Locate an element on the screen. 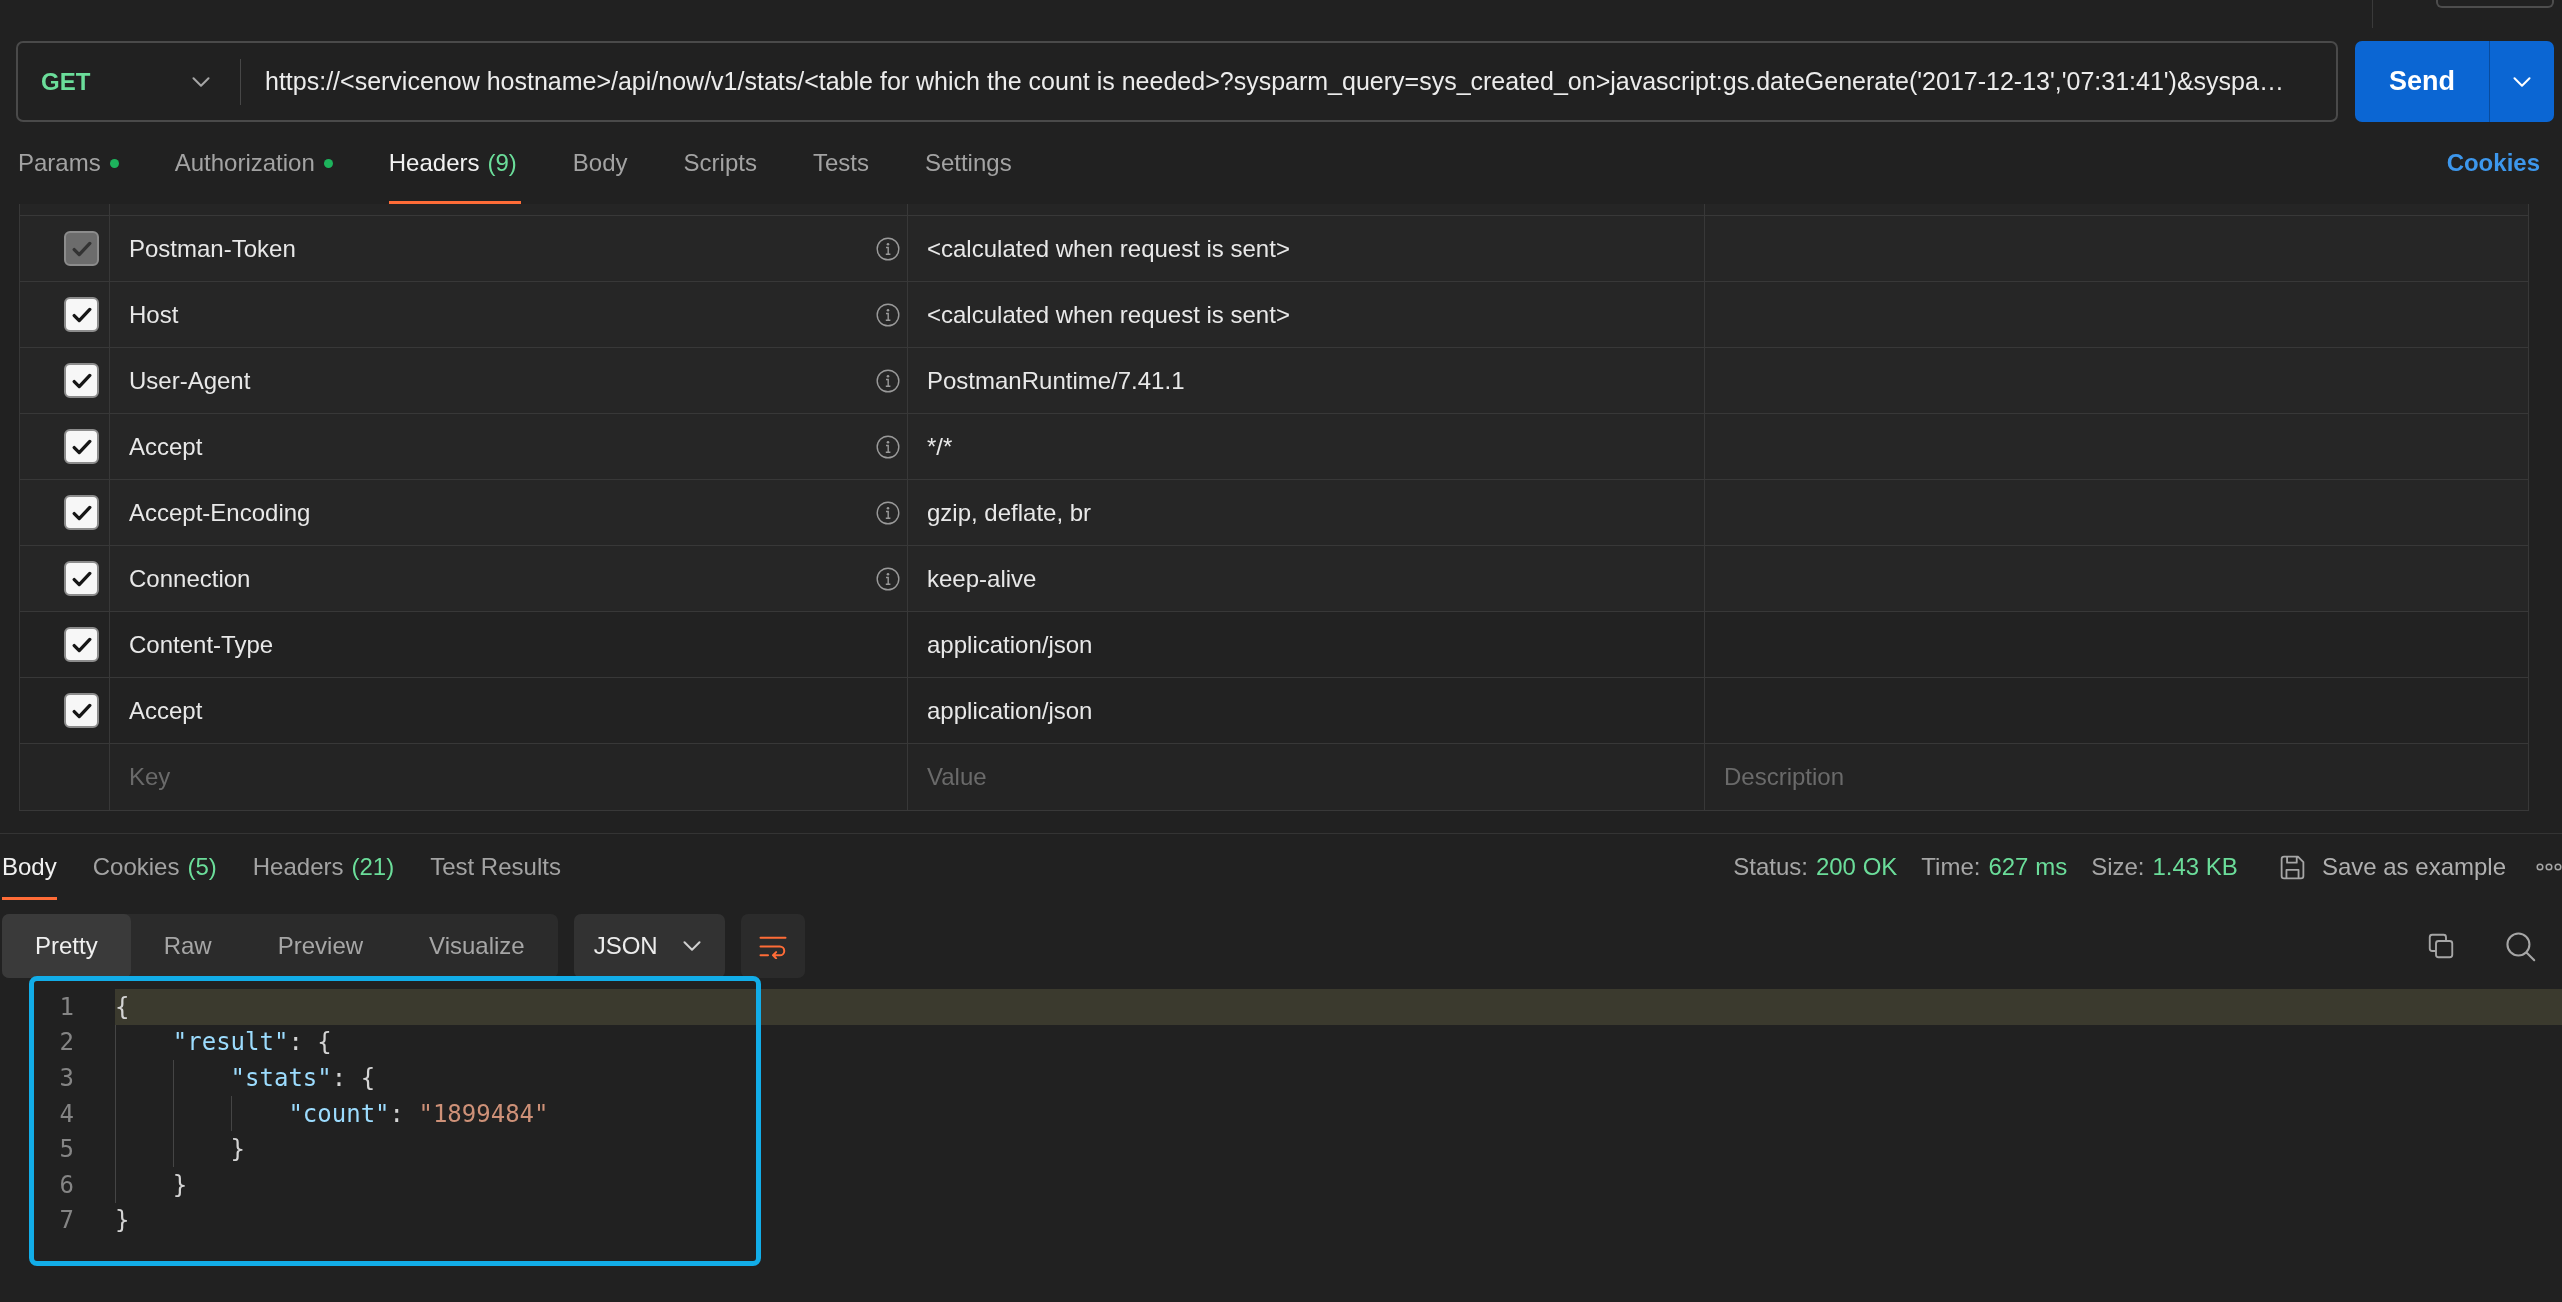 This screenshot has height=1302, width=2562. header-value: gzip, deflate, br is located at coordinates (1009, 512).